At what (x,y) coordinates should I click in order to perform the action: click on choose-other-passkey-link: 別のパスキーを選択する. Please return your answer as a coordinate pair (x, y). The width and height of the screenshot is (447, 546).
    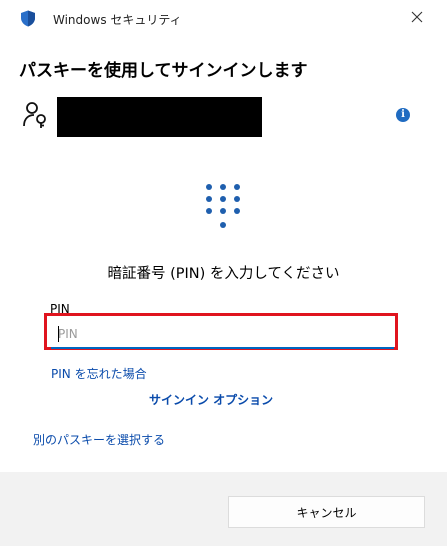
    Looking at the image, I should click on (99, 439).